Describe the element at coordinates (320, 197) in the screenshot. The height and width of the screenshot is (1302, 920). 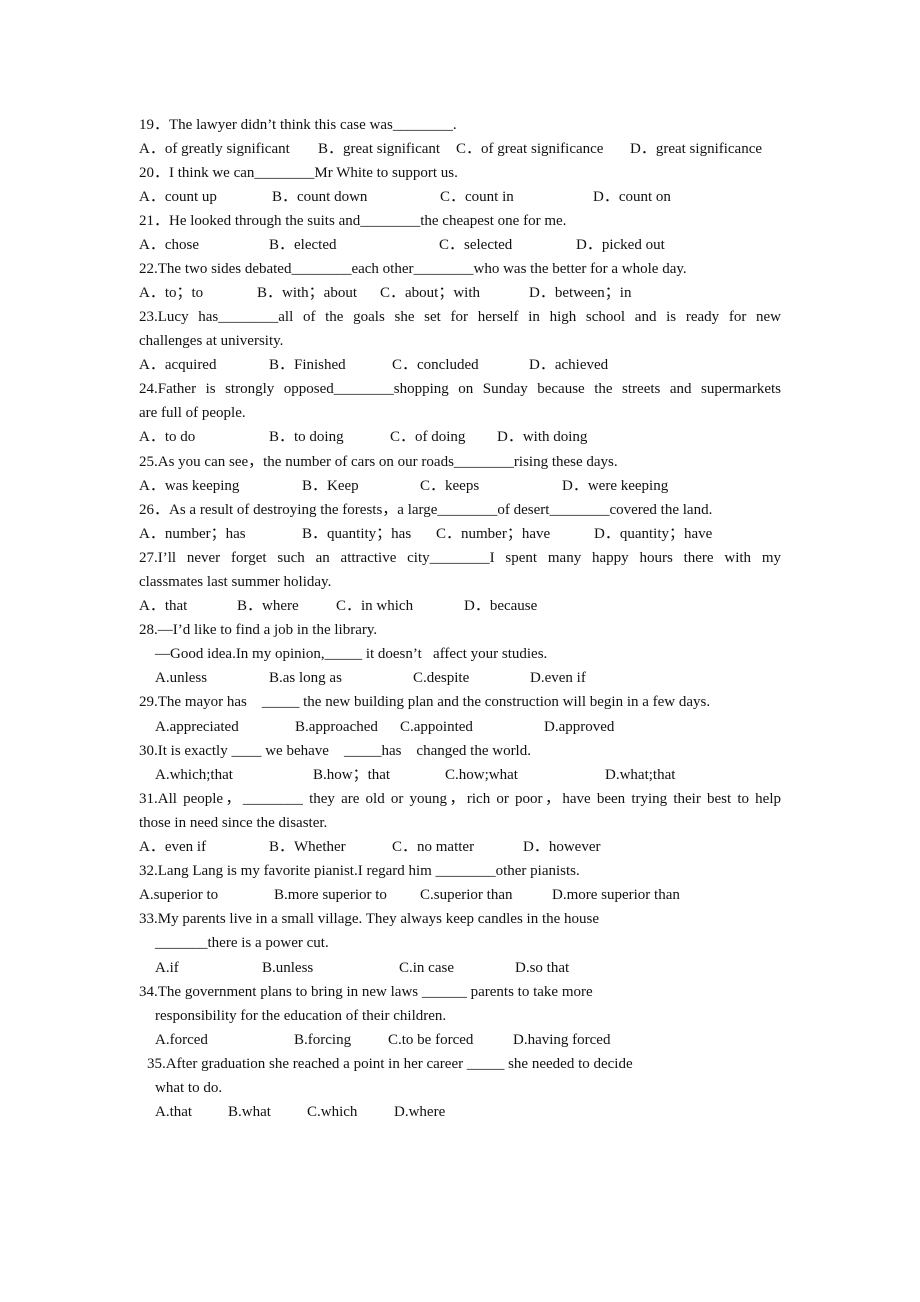
I see `option-b: B．count down` at that location.